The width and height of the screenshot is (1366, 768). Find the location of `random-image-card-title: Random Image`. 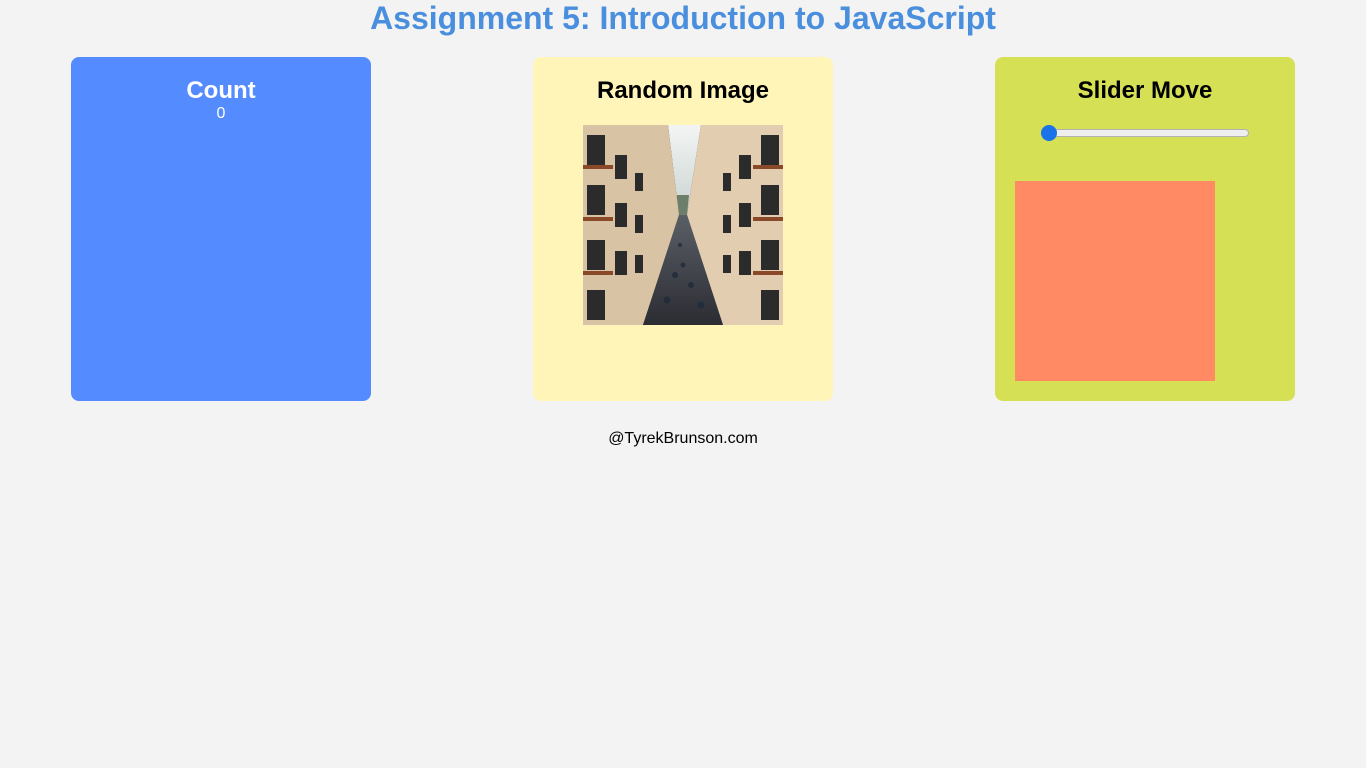

random-image-card-title: Random Image is located at coordinates (683, 90).